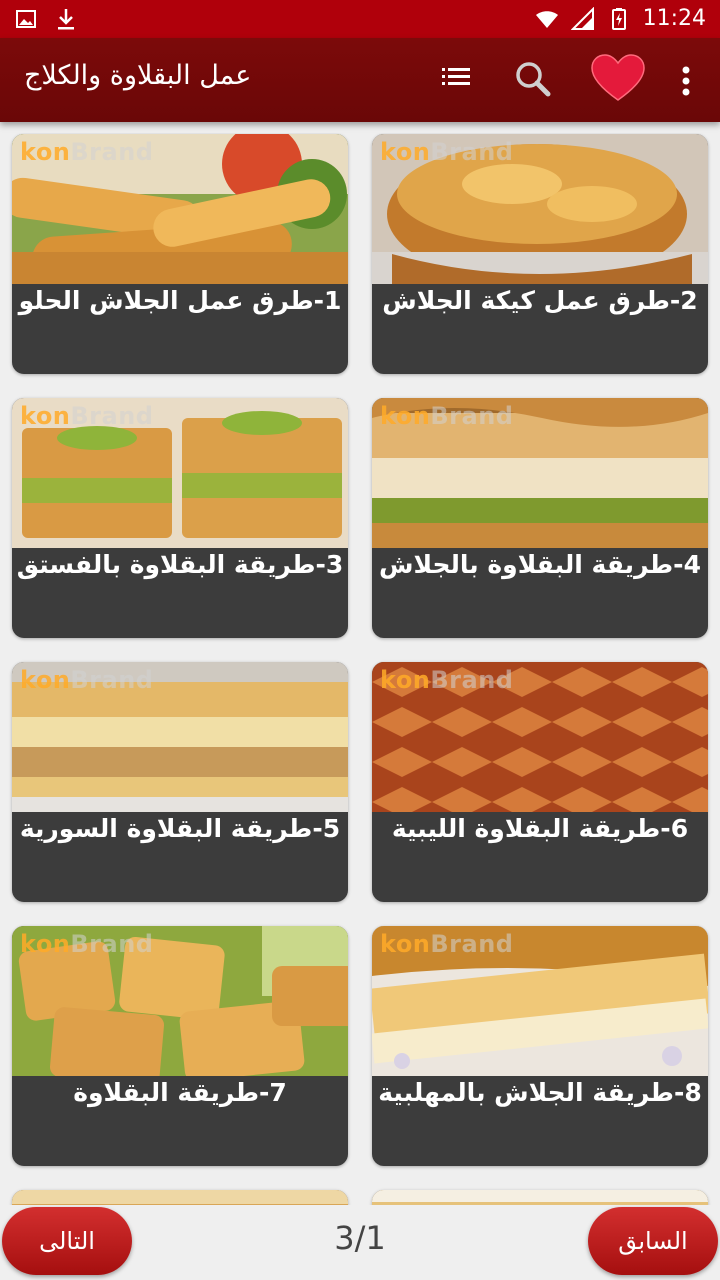 Image resolution: width=720 pixels, height=1280 pixels. I want to click on page-indicator: 3/1, so click(360, 1238).